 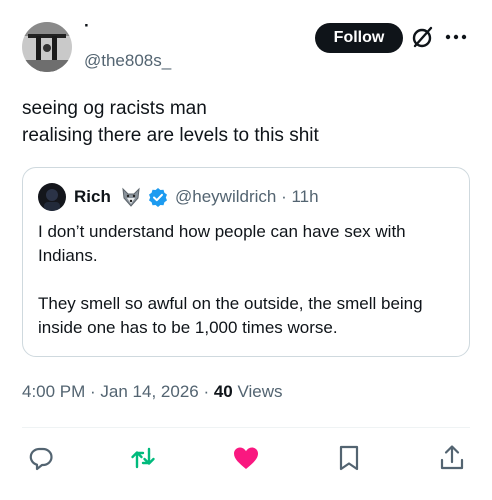 What do you see at coordinates (359, 38) in the screenshot?
I see `follow-button: Follow` at bounding box center [359, 38].